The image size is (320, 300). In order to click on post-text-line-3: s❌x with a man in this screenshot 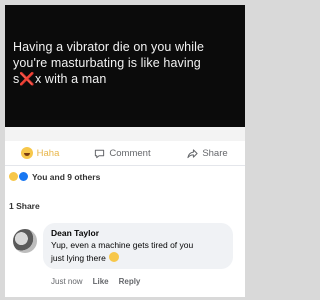, I will do `click(60, 79)`.